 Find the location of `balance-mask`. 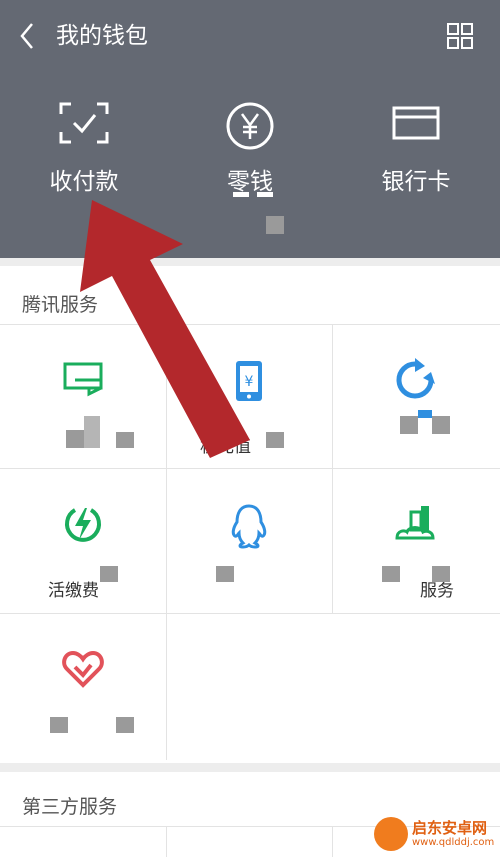

balance-mask is located at coordinates (258, 196).